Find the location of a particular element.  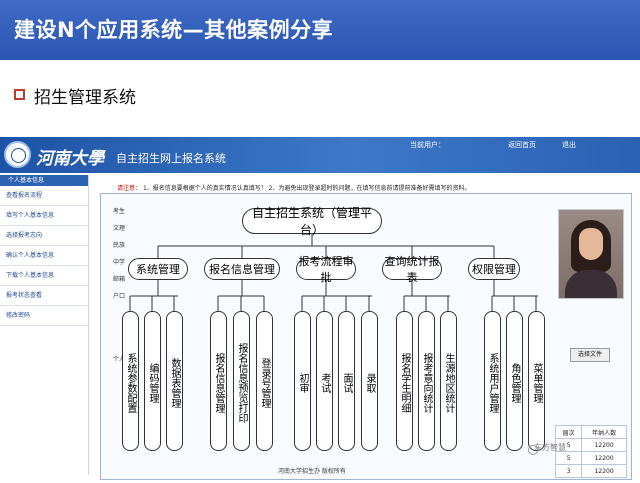

sidebar-item-process: 查看报名流程 is located at coordinates (44, 196).